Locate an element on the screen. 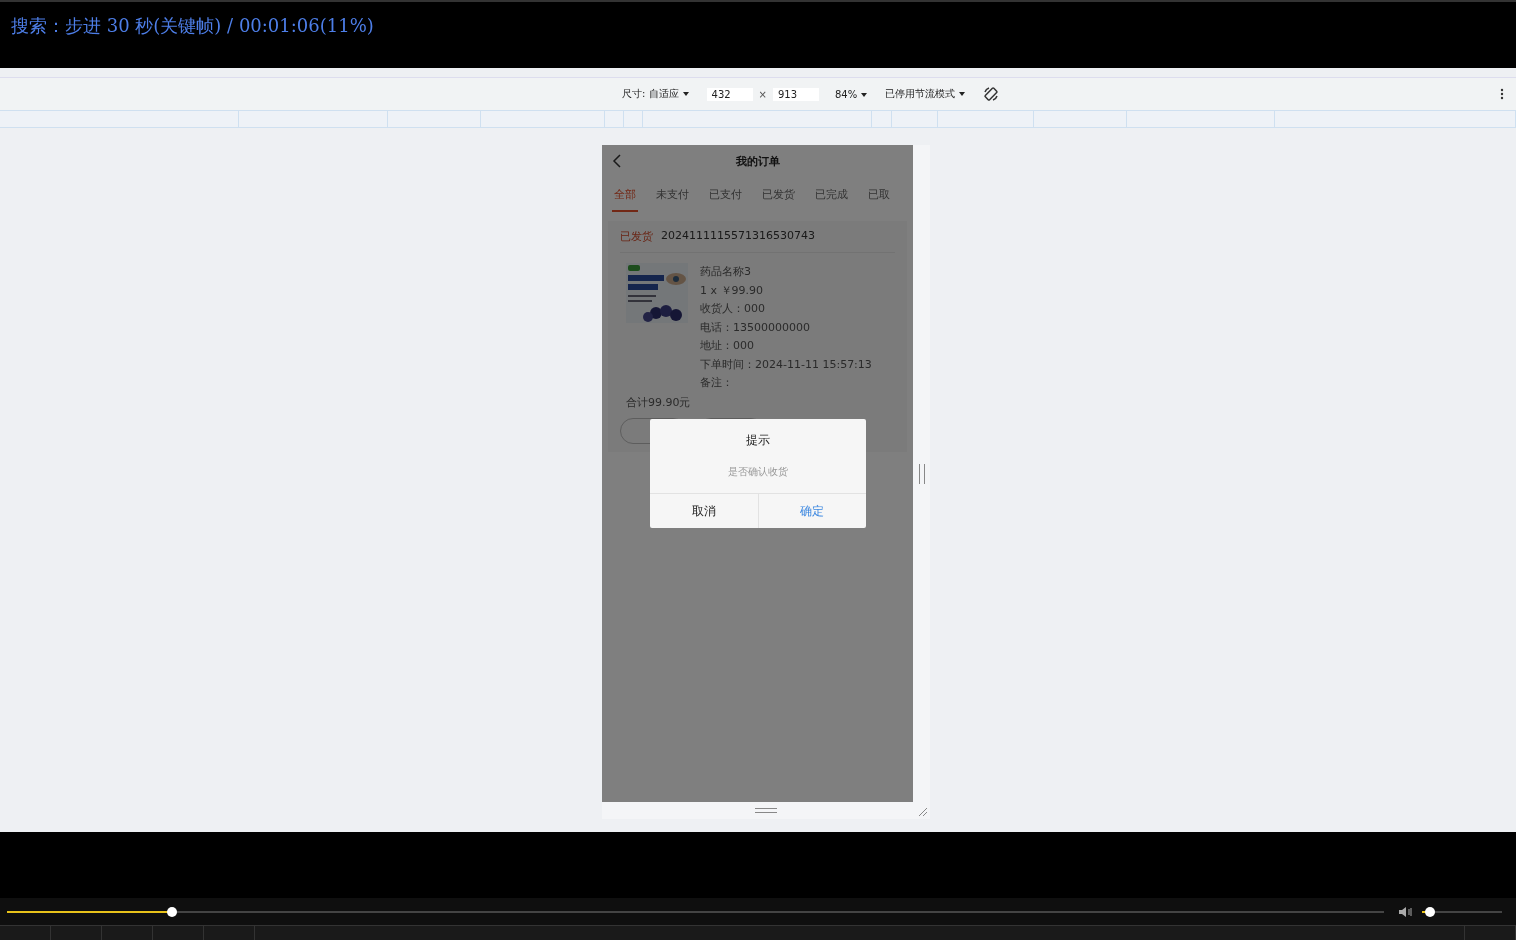 The image size is (1516, 940). height-input: 913 is located at coordinates (795, 94).